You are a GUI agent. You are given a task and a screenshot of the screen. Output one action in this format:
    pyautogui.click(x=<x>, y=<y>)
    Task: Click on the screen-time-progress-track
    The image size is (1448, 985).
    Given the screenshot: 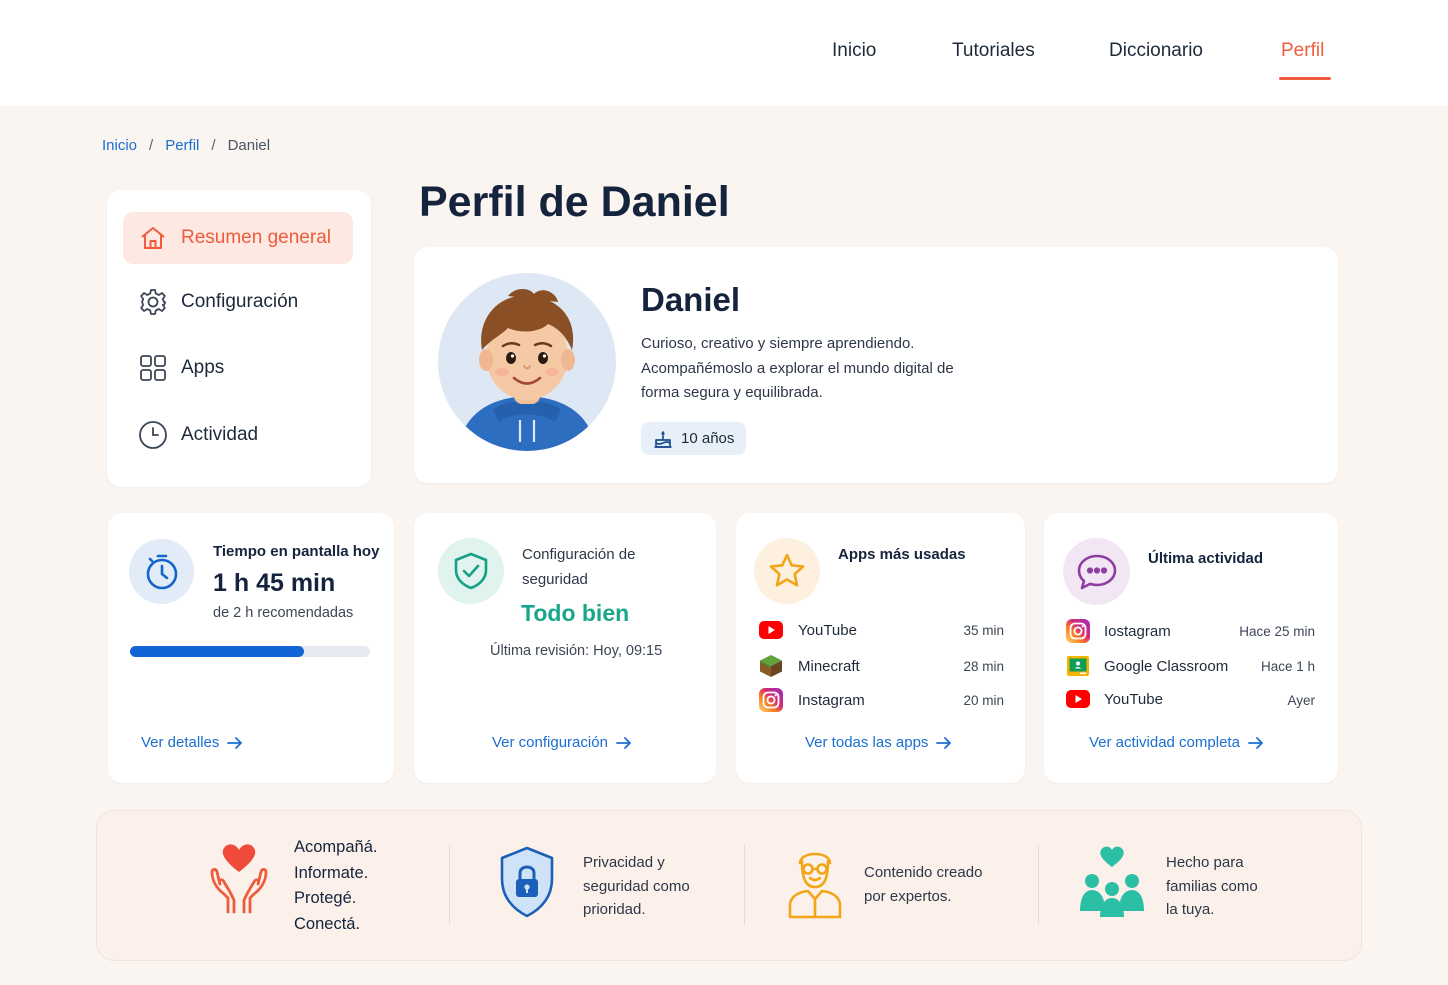 What is the action you would take?
    pyautogui.click(x=250, y=651)
    